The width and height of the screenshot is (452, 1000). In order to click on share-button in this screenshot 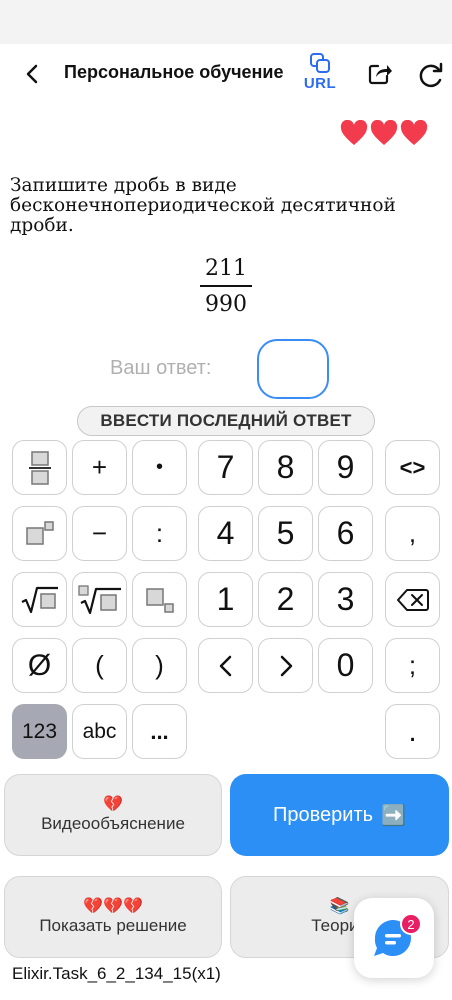, I will do `click(381, 75)`.